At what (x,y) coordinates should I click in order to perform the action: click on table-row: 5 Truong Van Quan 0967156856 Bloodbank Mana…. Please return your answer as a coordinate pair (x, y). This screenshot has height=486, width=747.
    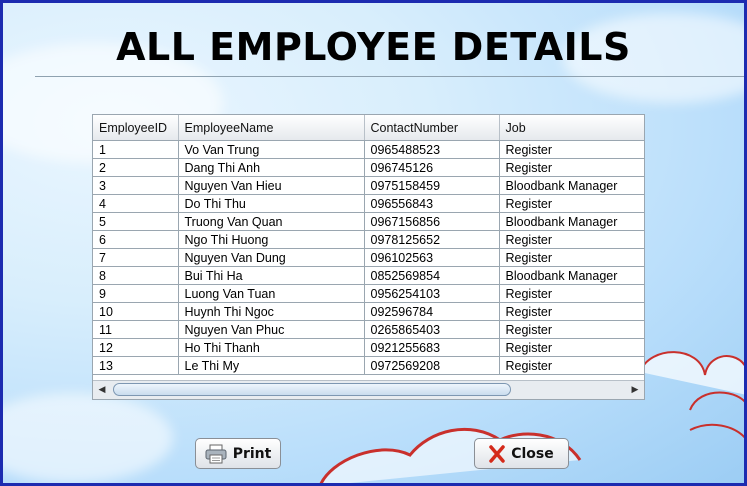
    Looking at the image, I should click on (368, 221).